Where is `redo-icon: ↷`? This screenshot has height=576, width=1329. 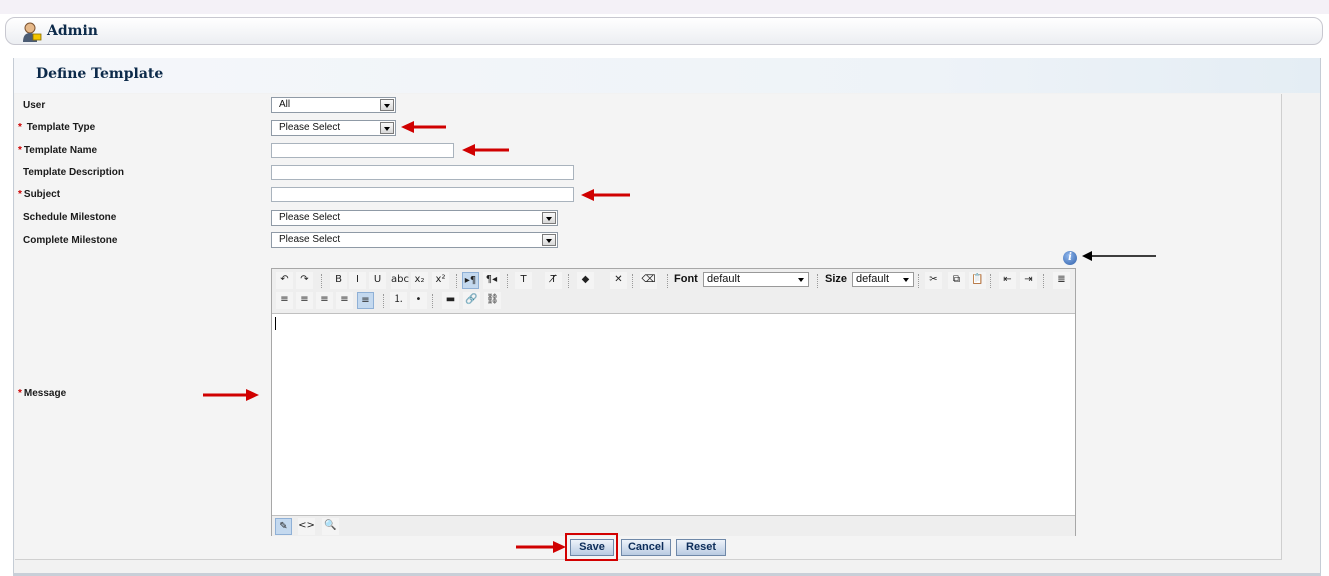
redo-icon: ↷ is located at coordinates (304, 280).